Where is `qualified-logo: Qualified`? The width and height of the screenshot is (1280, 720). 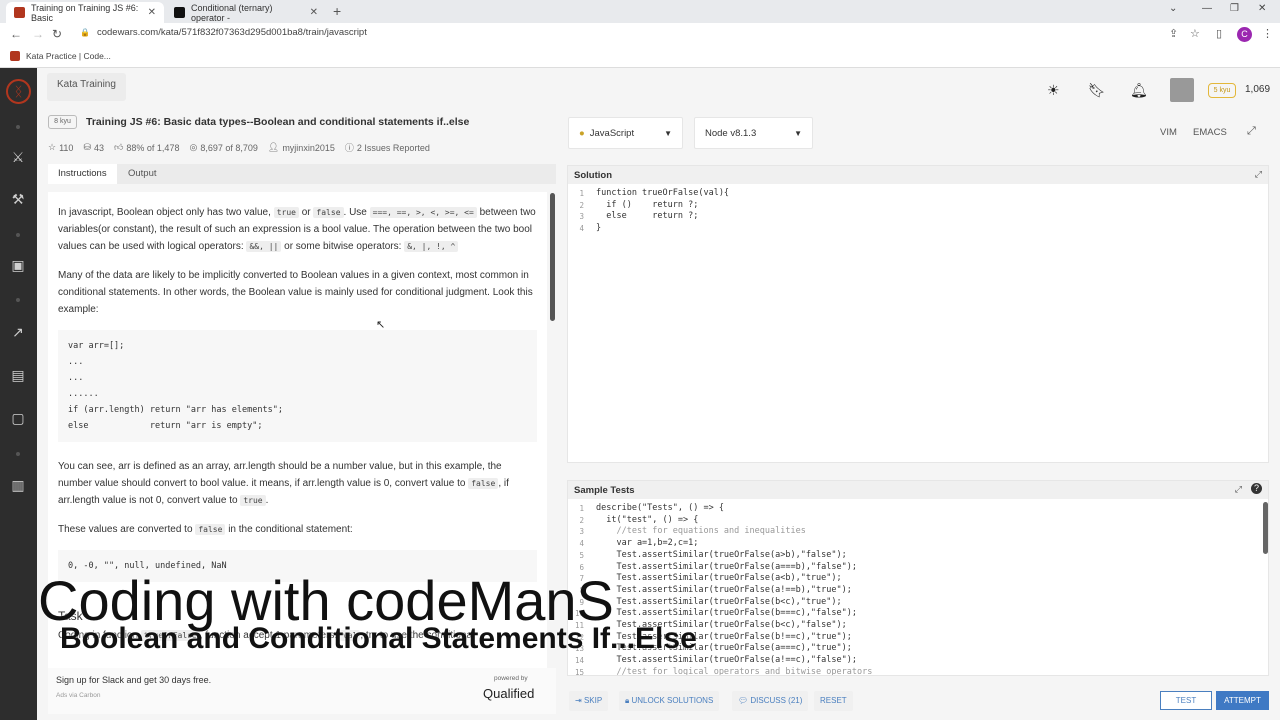
qualified-logo: Qualified is located at coordinates (508, 693).